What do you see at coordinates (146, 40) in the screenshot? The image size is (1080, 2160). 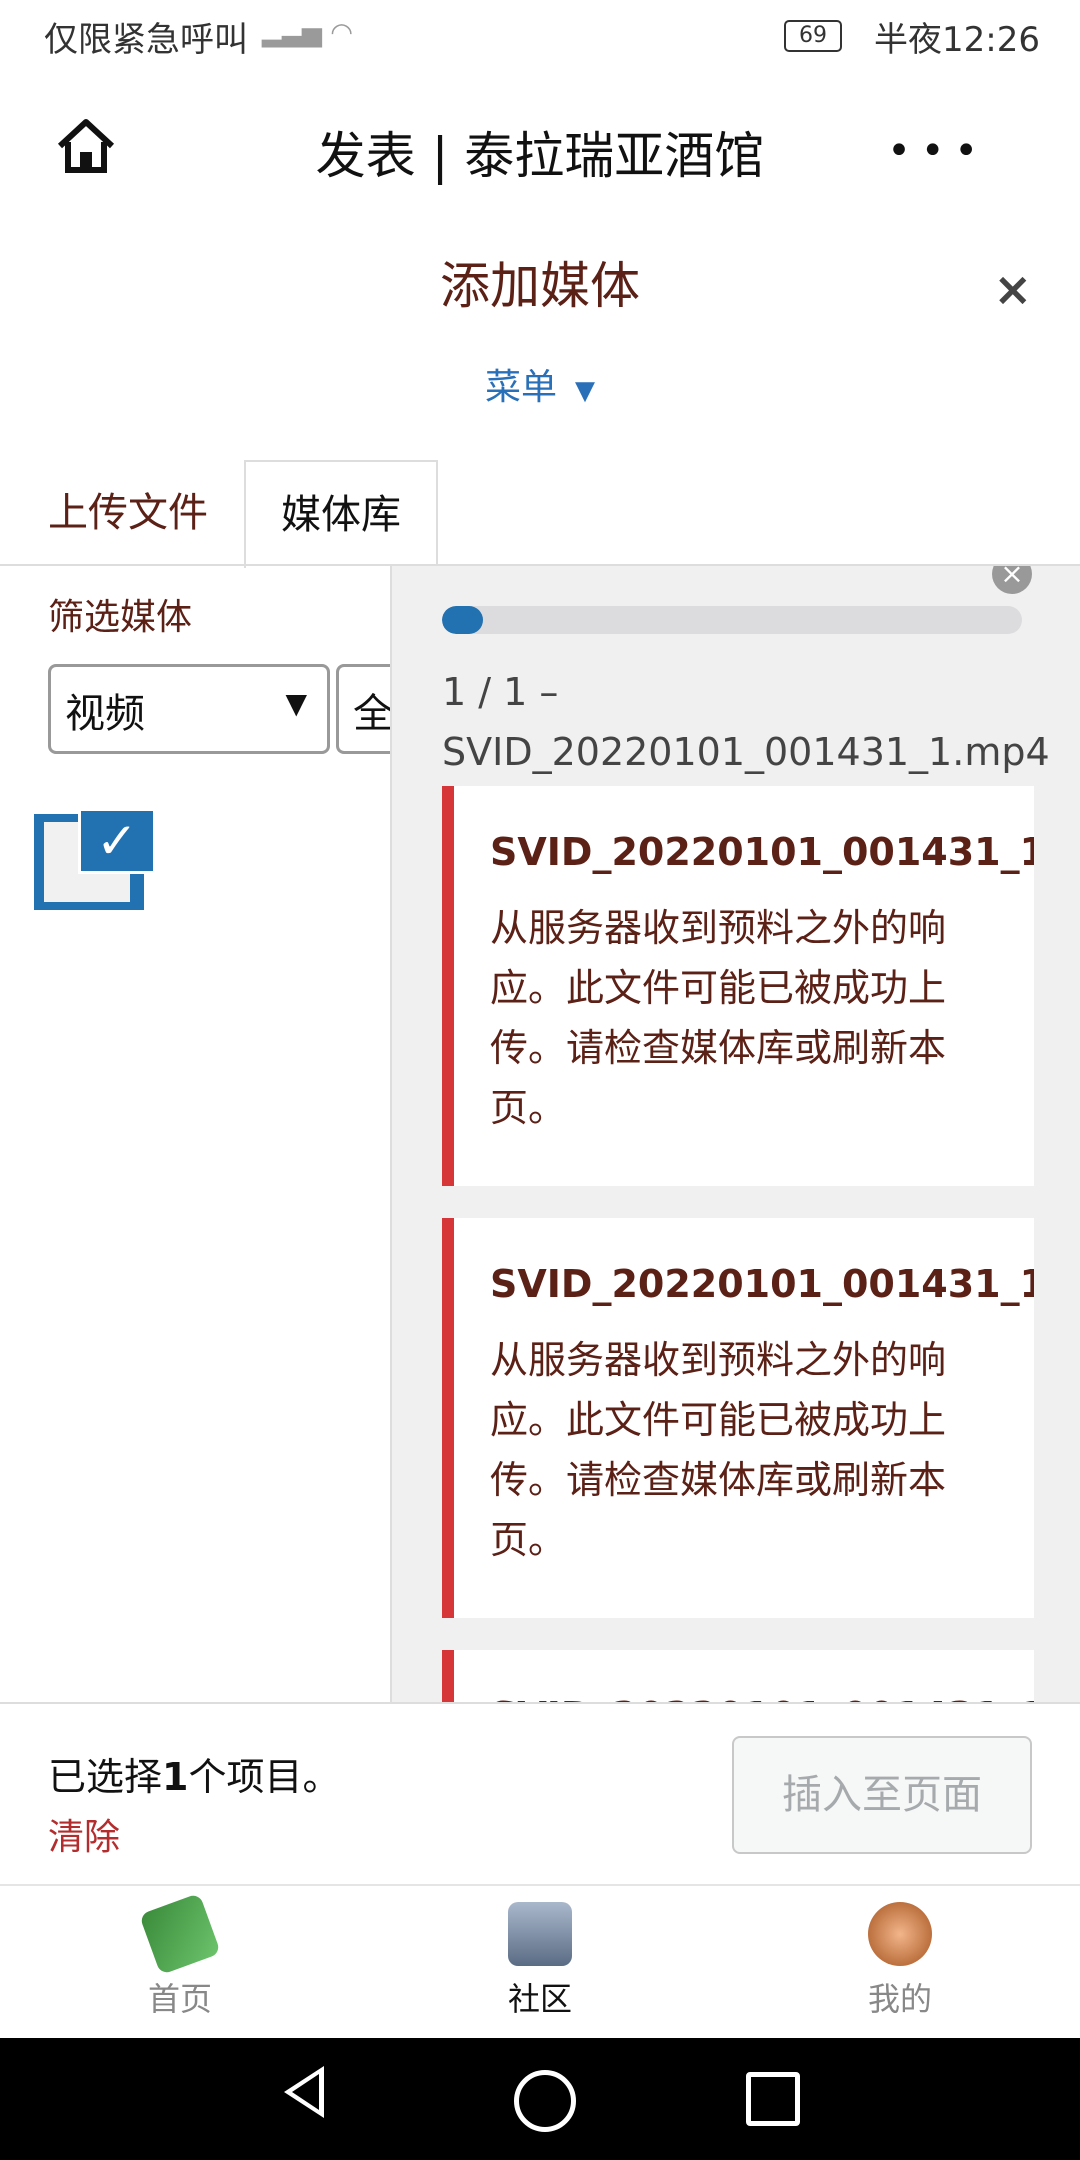 I see `carrier-text: 仅限紧急呼叫` at bounding box center [146, 40].